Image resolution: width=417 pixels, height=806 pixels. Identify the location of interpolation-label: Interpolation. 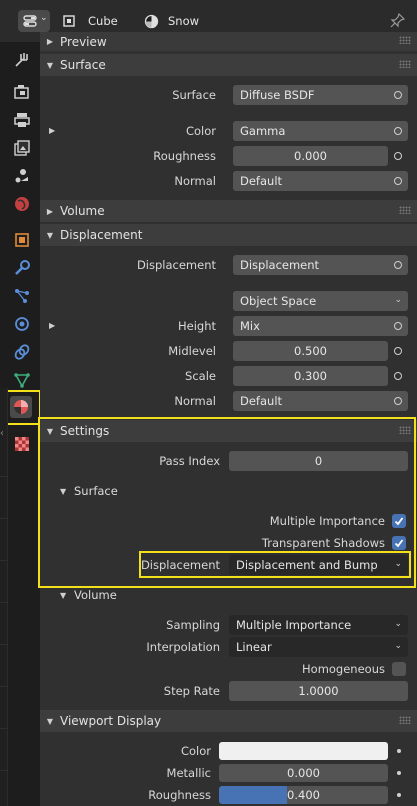
(183, 647).